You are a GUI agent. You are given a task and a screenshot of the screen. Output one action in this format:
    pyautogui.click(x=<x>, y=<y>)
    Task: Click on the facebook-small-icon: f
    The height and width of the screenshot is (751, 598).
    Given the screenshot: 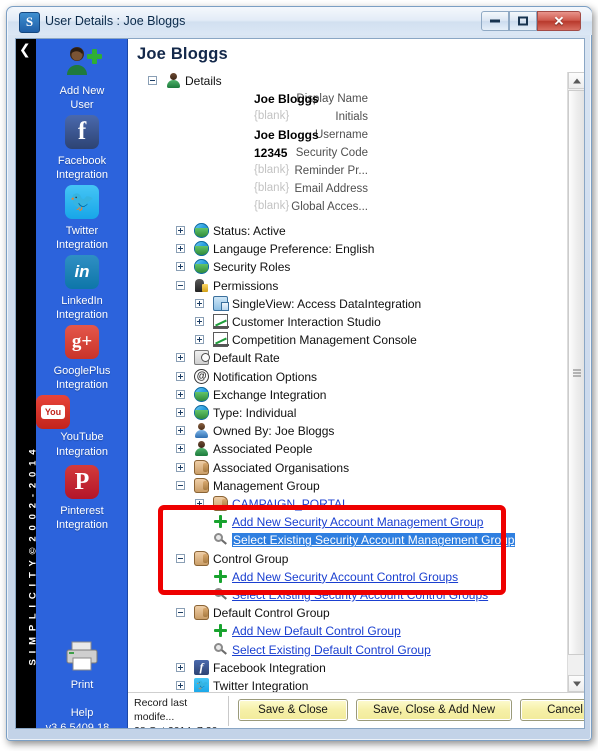 What is the action you would take?
    pyautogui.click(x=201, y=667)
    